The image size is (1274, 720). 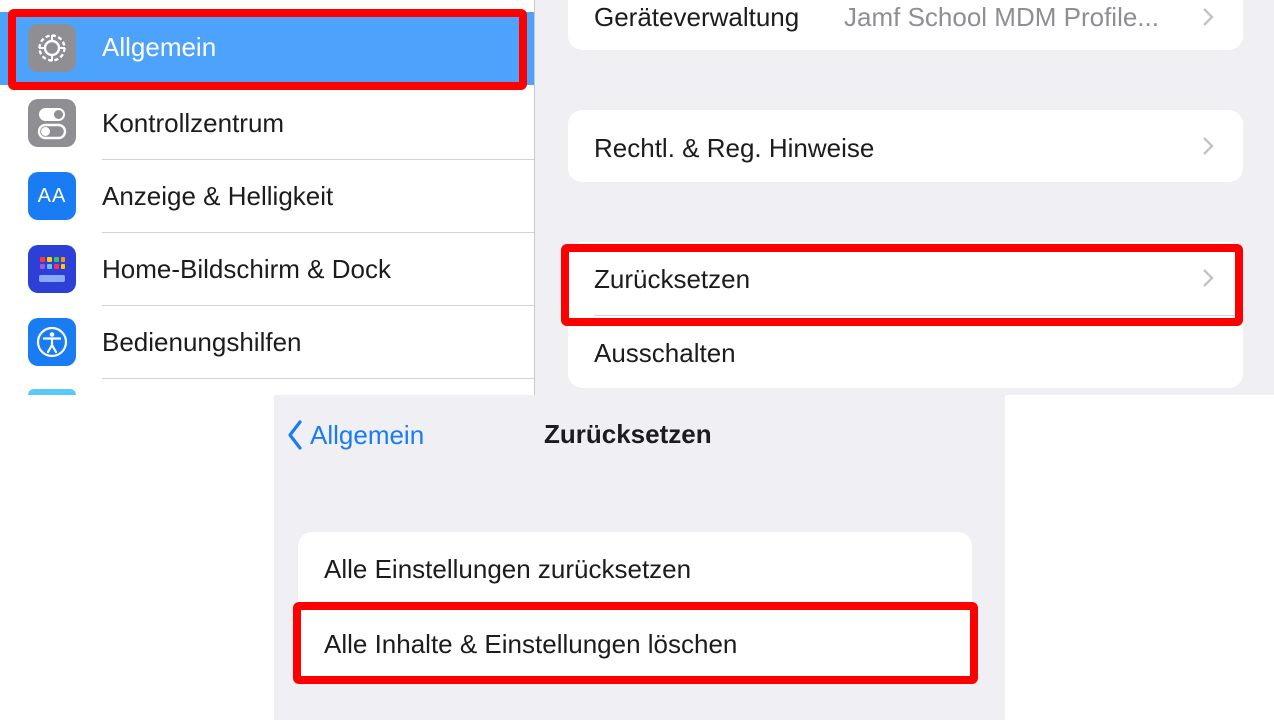 I want to click on sidebar-item-label: Anzeige & Helligkeit, so click(x=218, y=196).